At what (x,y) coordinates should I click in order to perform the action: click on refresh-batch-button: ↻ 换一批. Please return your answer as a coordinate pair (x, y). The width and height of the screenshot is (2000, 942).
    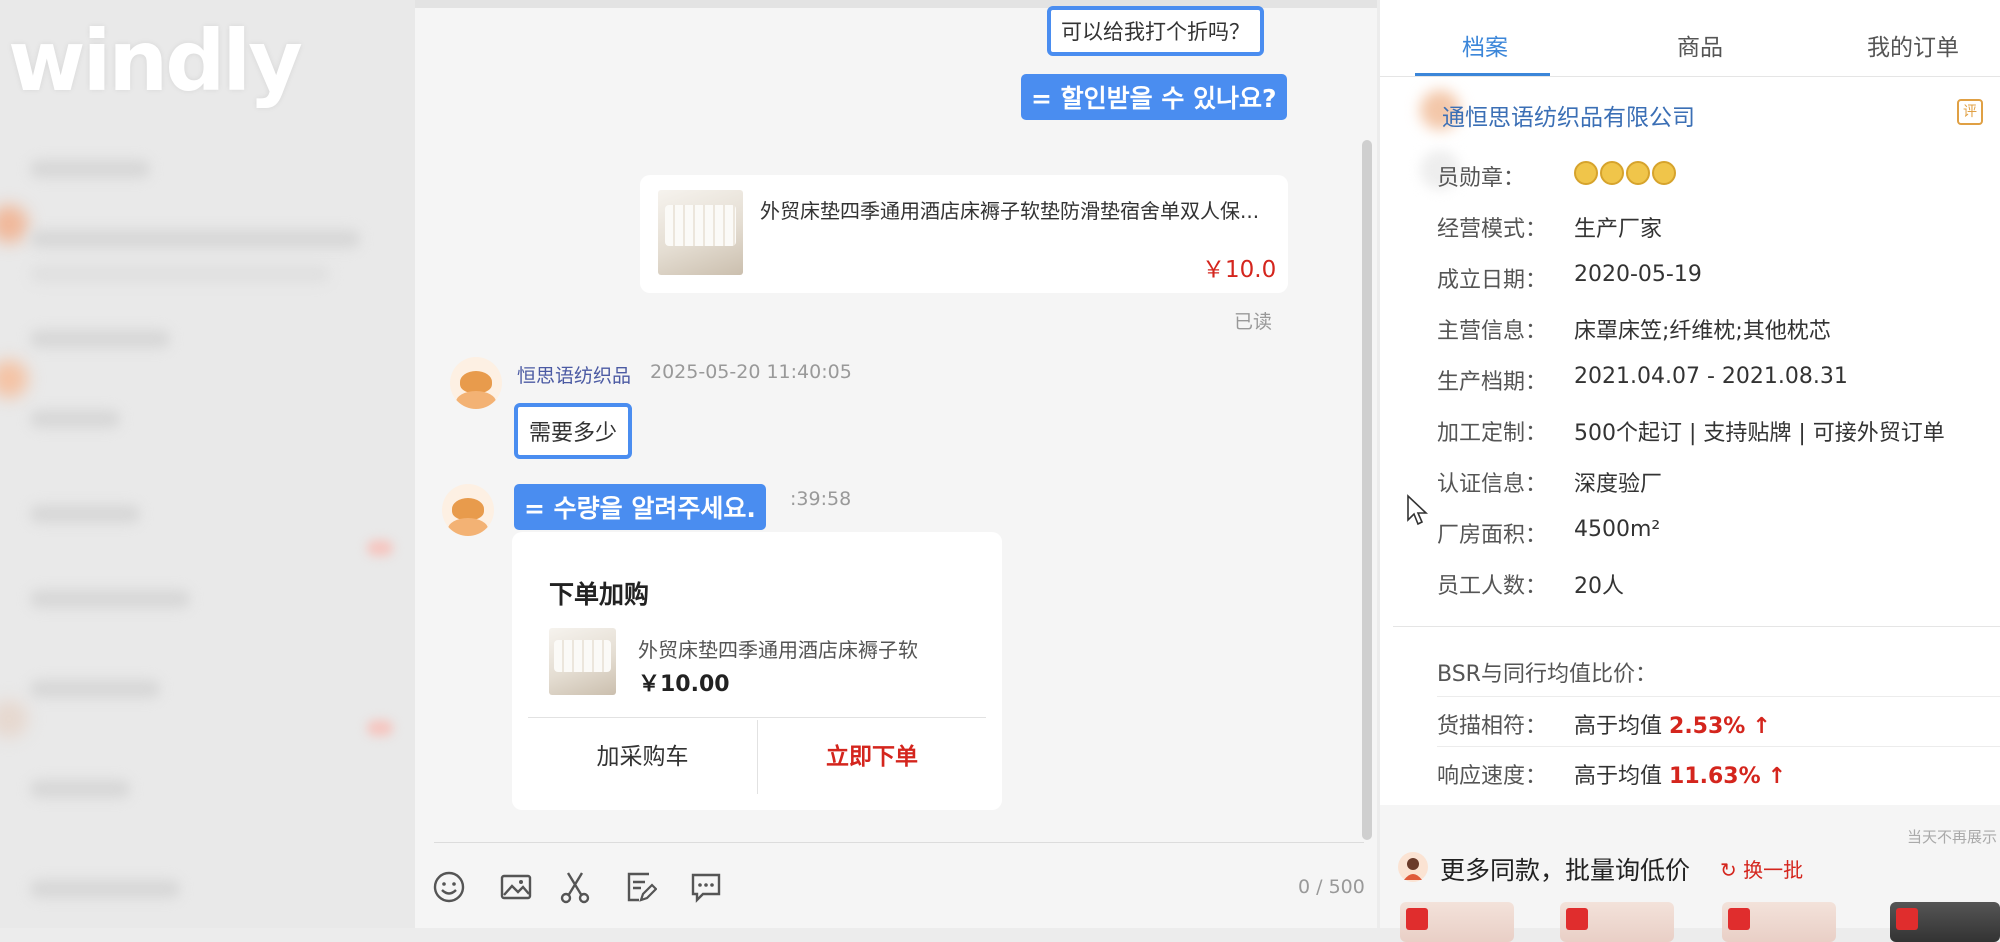
    Looking at the image, I should click on (1761, 868).